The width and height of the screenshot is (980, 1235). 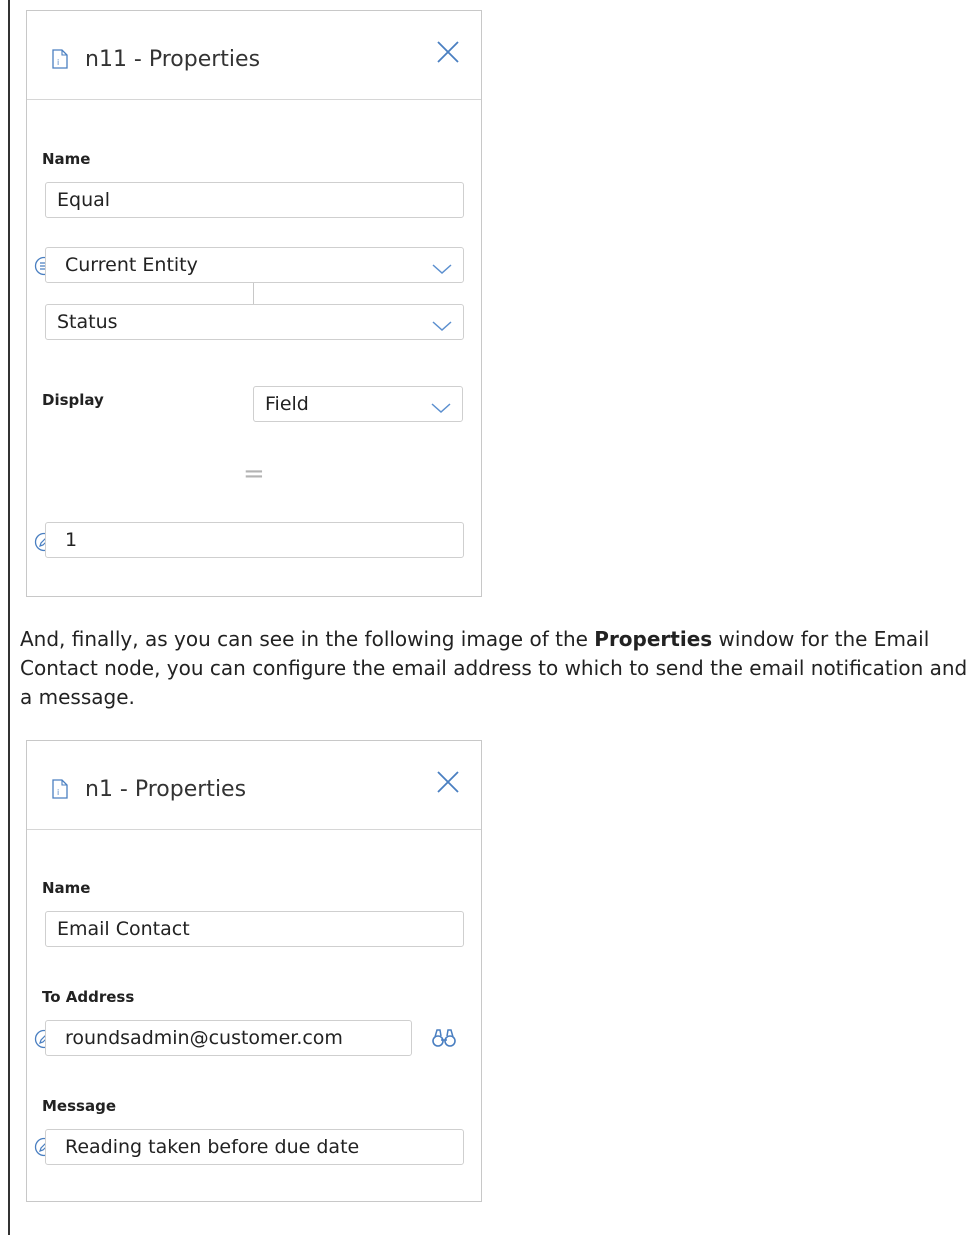 I want to click on message-label: Message, so click(x=79, y=1106).